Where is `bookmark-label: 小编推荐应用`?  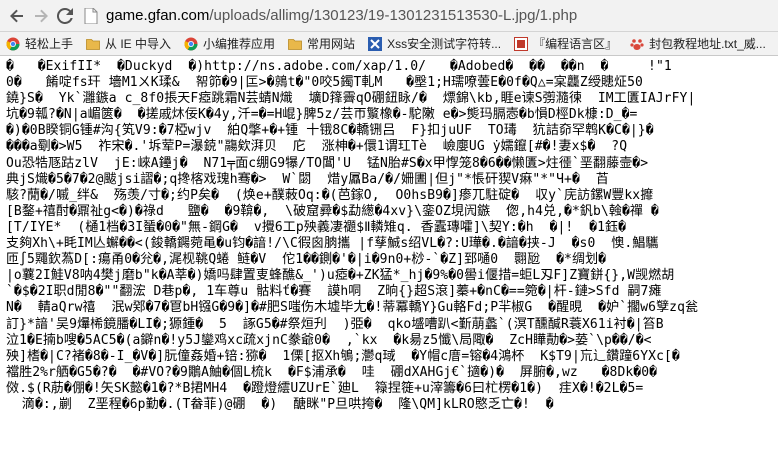
bookmark-label: 小编推荐应用 is located at coordinates (239, 44).